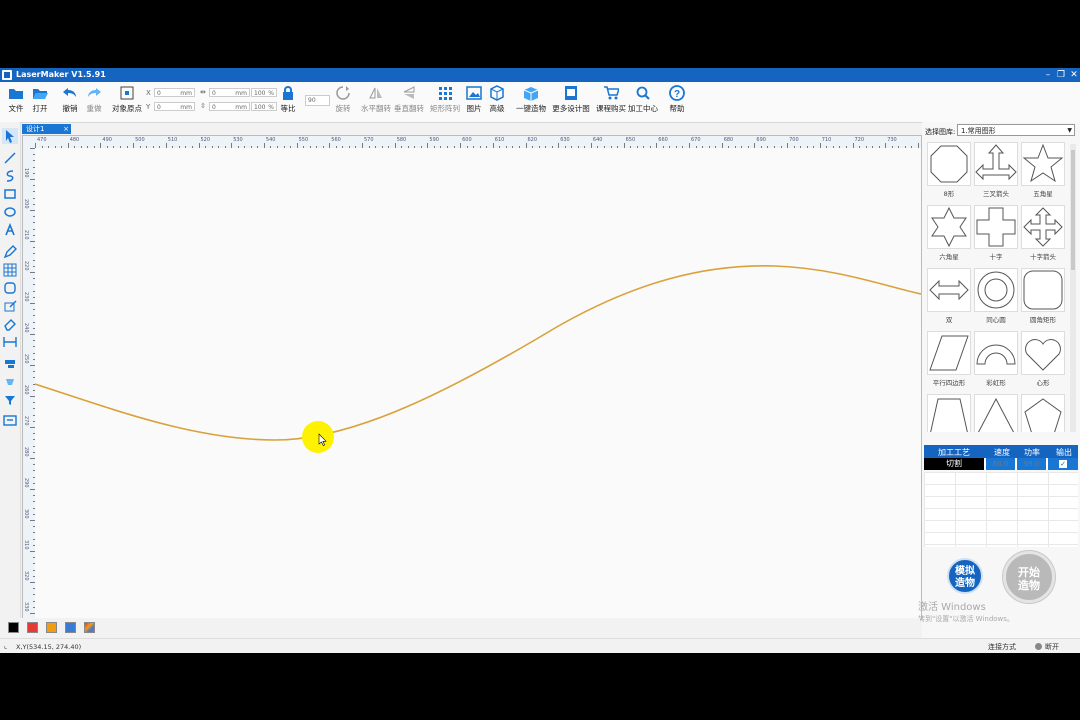  What do you see at coordinates (376, 102) in the screenshot?
I see `hflip-button: 水平翻转` at bounding box center [376, 102].